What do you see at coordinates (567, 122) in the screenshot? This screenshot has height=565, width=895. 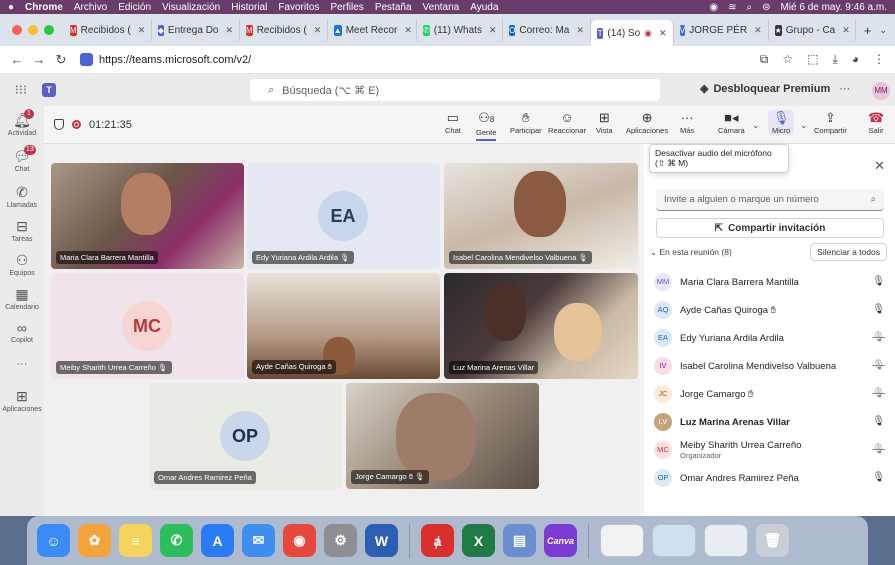 I see `react-button: ☺ Reaccionar` at bounding box center [567, 122].